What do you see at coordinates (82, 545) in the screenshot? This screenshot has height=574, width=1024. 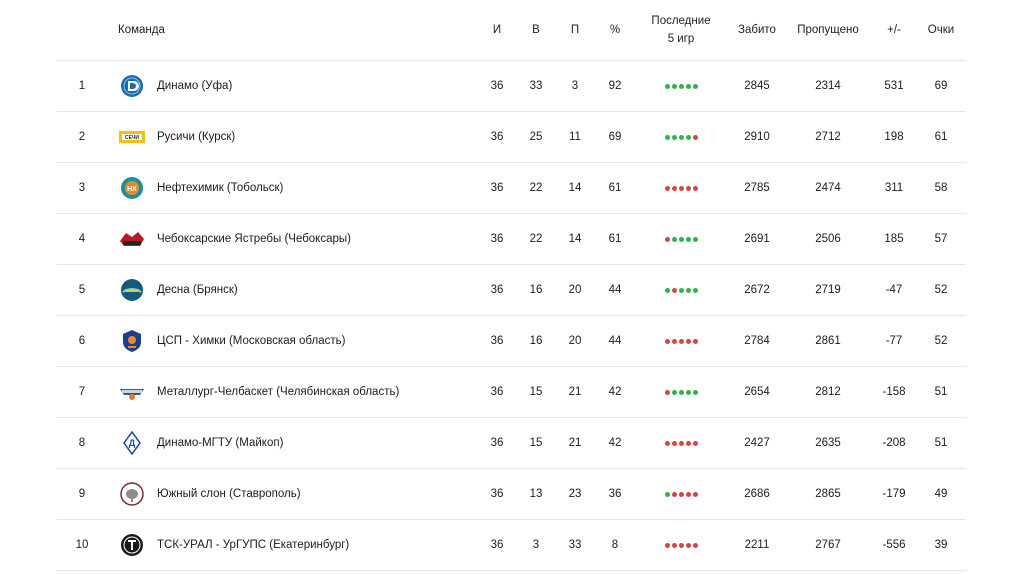 I see `rank-cell: 10` at bounding box center [82, 545].